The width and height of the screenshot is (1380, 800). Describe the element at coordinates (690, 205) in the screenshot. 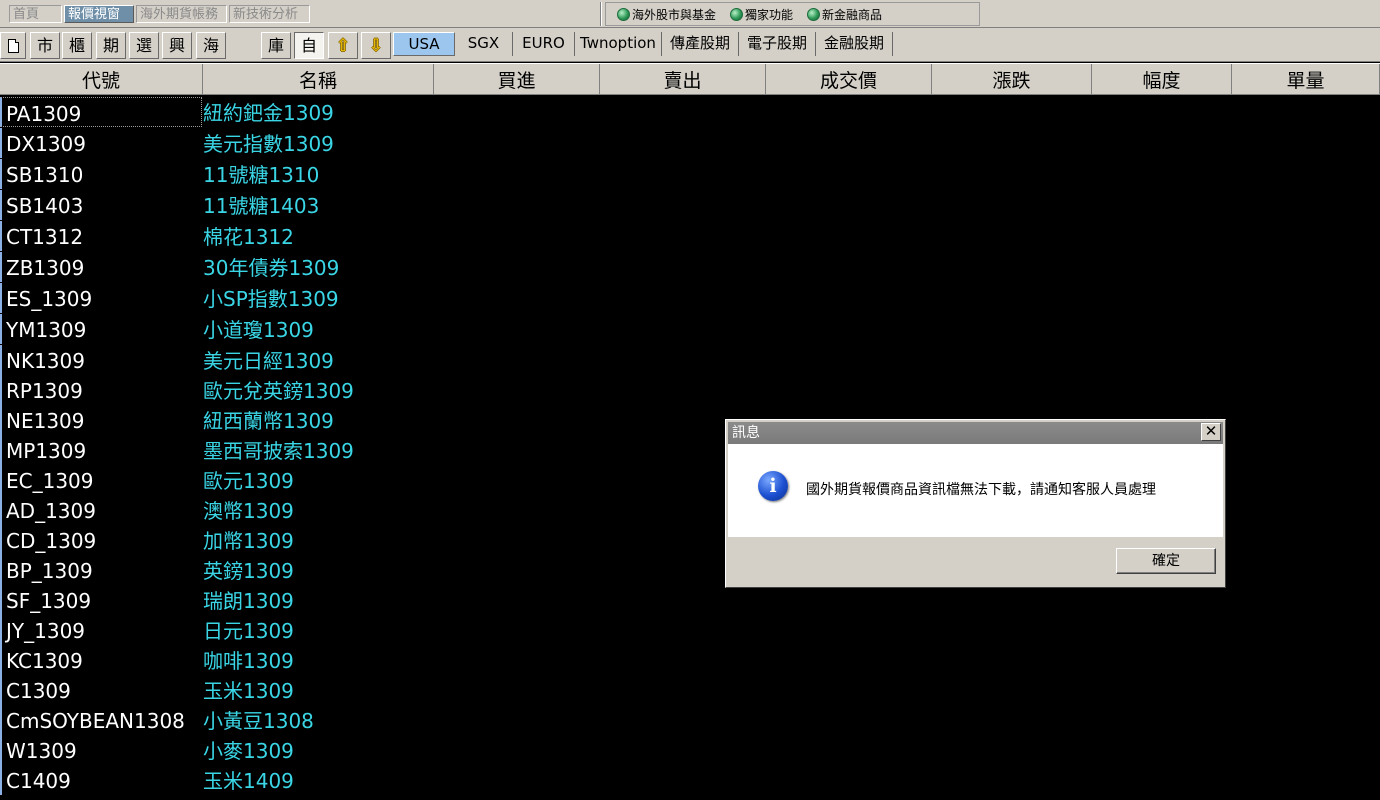

I see `table-row: SB1403 11號糖1403` at that location.